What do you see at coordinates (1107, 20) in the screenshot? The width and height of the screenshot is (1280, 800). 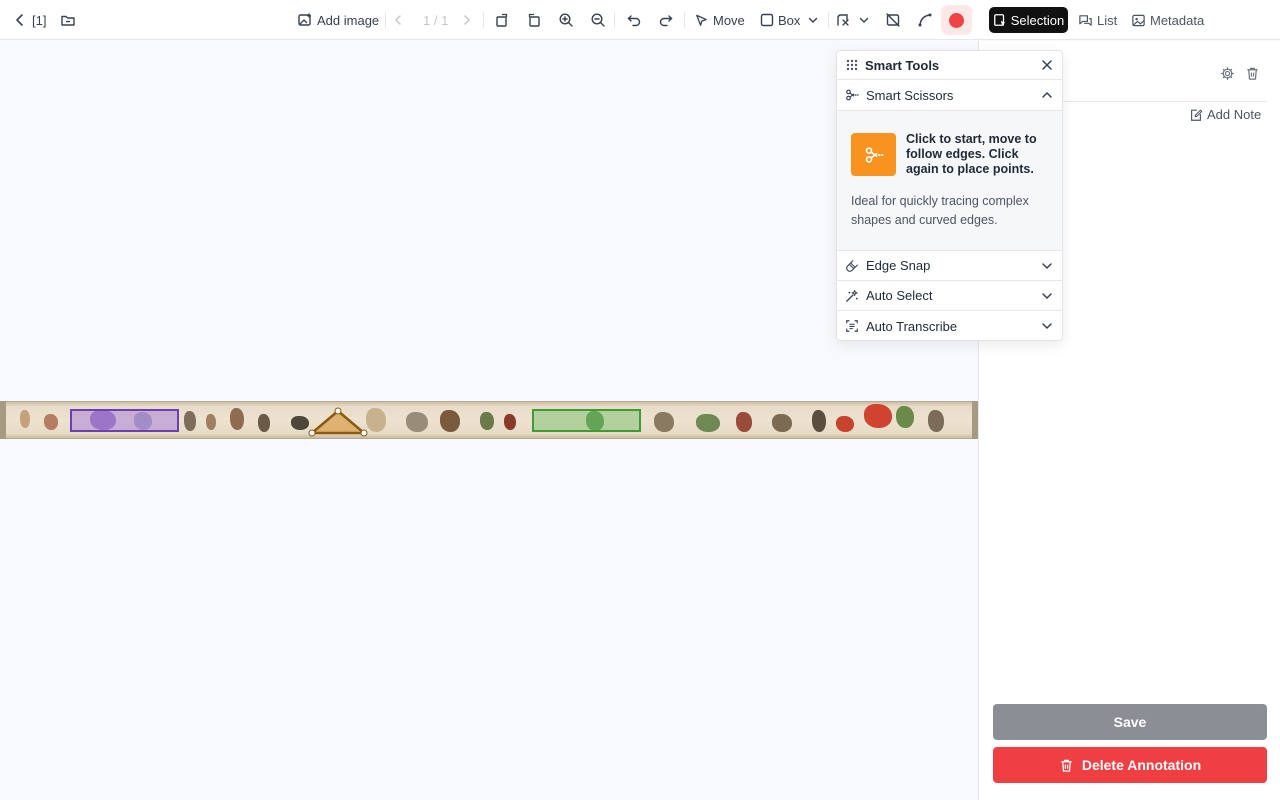 I see `list-tab-label: List` at bounding box center [1107, 20].